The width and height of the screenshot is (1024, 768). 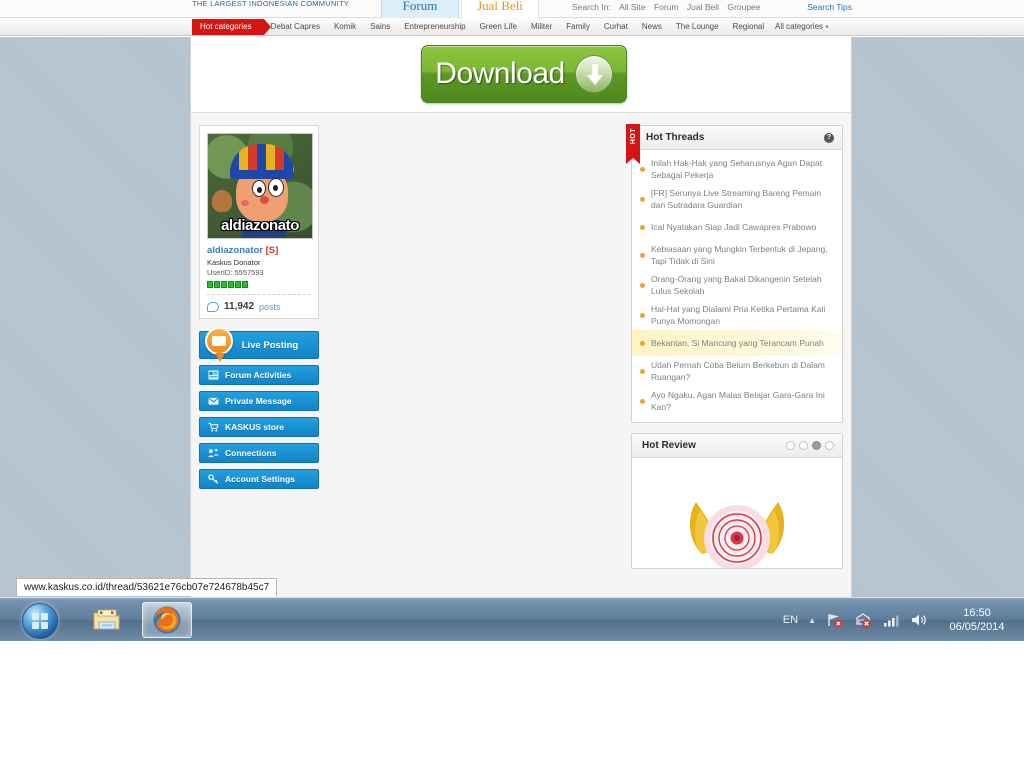 What do you see at coordinates (272, 250) in the screenshot?
I see `username-badge: [S]` at bounding box center [272, 250].